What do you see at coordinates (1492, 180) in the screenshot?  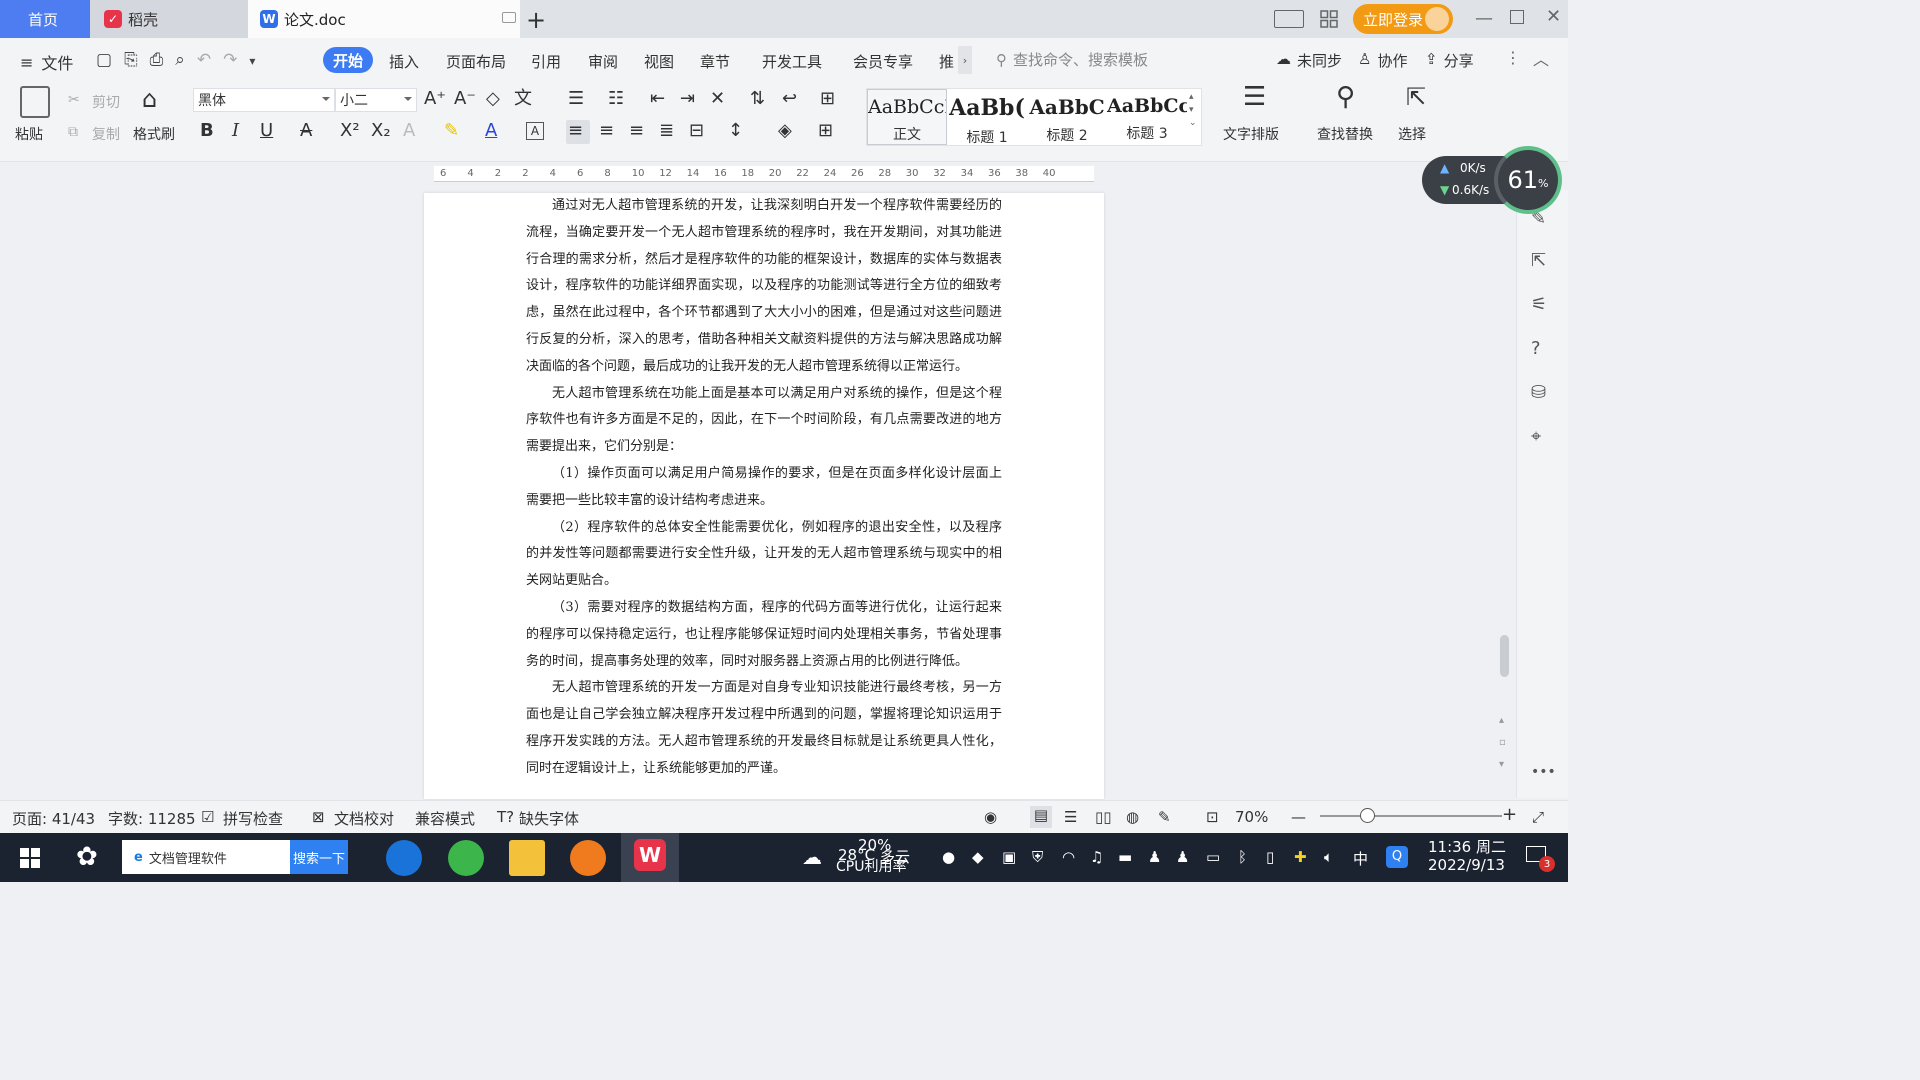 I see `network-speed-widget: ▲ 0K/s ▼ 0.6K/s 61%` at bounding box center [1492, 180].